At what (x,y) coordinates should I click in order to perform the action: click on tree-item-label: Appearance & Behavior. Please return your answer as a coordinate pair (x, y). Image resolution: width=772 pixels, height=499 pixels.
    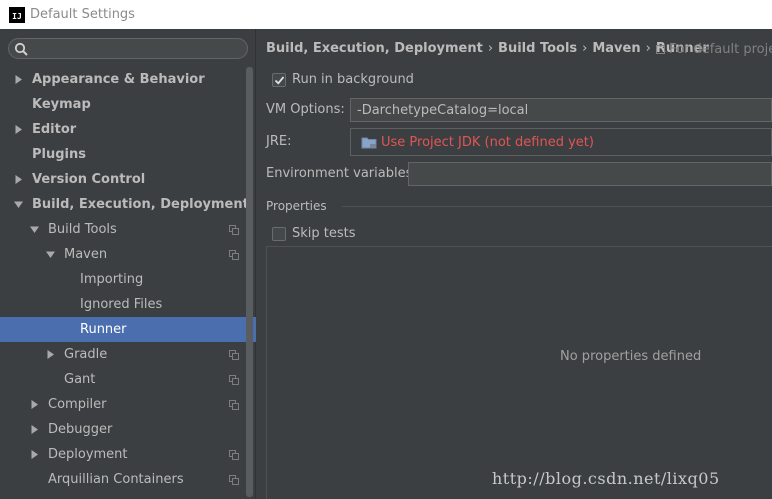
    Looking at the image, I should click on (118, 79).